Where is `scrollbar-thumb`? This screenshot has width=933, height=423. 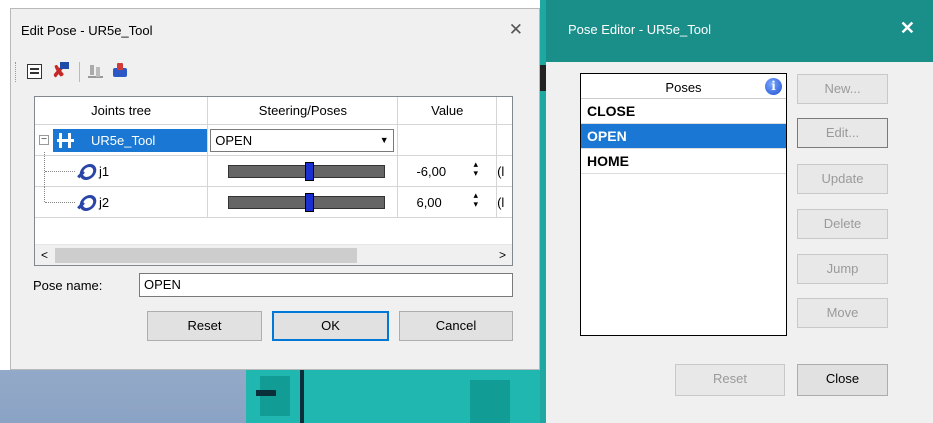 scrollbar-thumb is located at coordinates (206, 255).